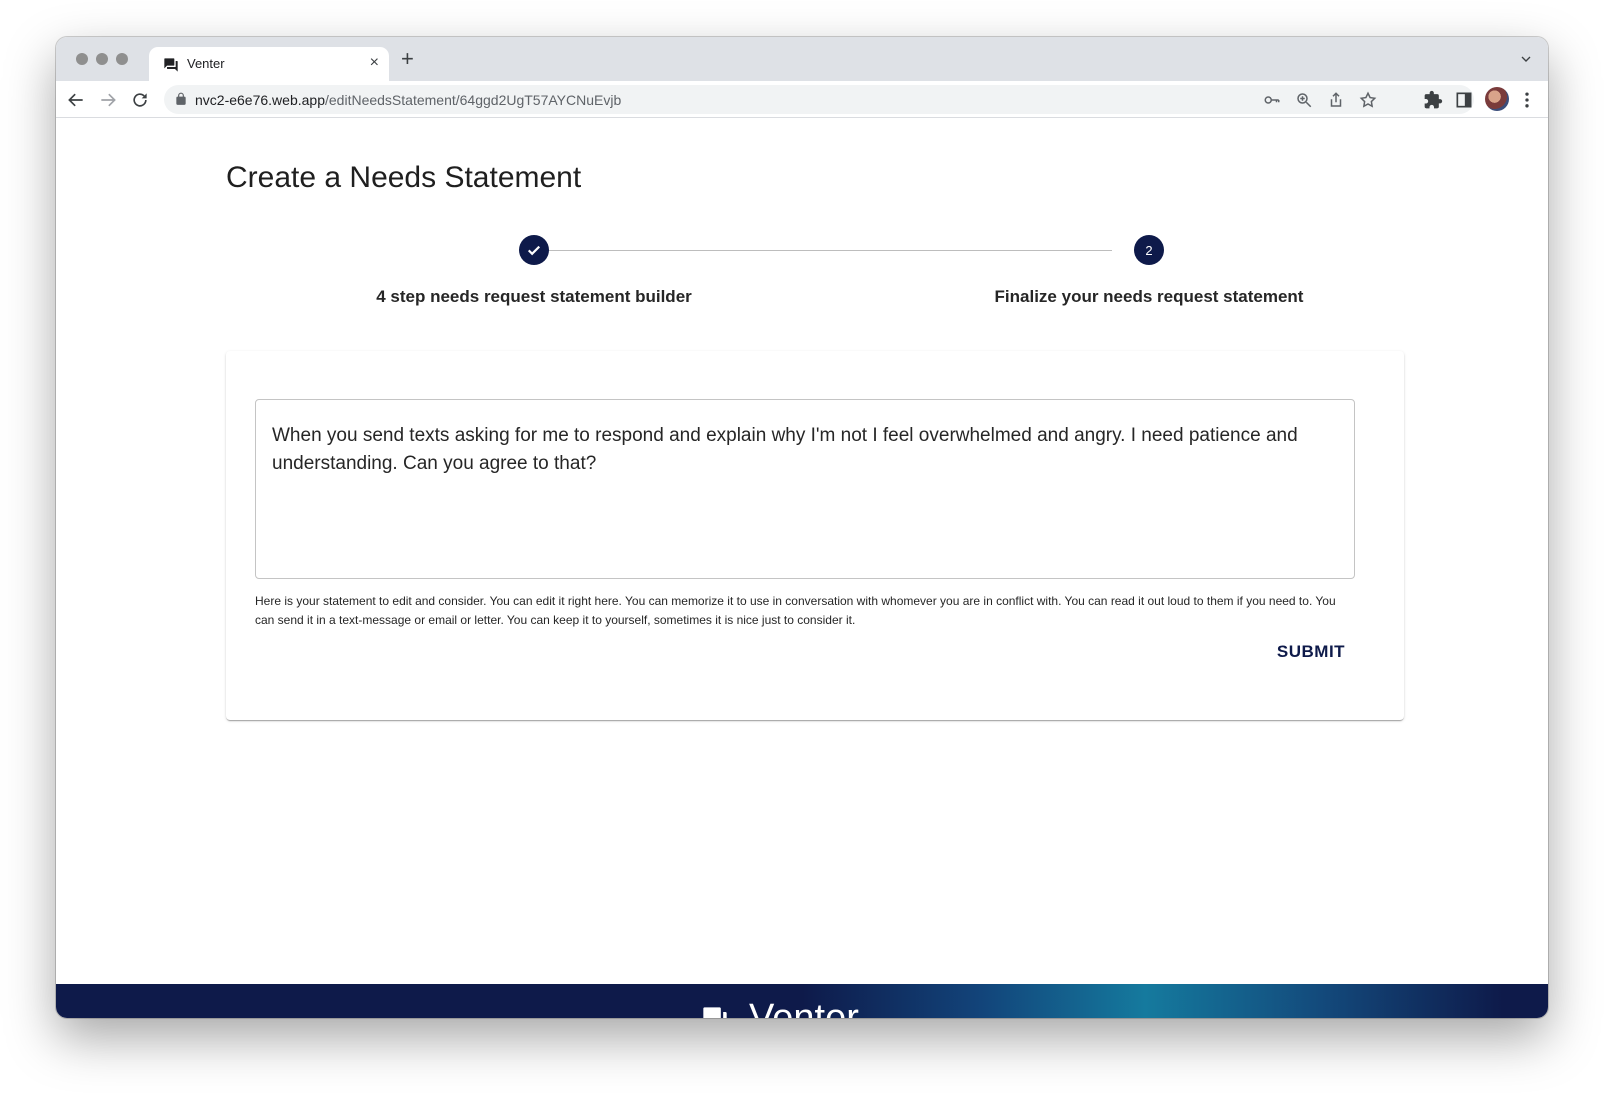  I want to click on reload-icon, so click(140, 100).